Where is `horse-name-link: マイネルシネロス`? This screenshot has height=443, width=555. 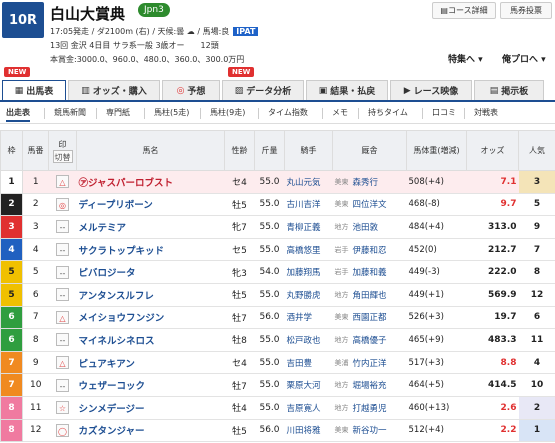 horse-name-link: マイネルシネロス is located at coordinates (150, 340).